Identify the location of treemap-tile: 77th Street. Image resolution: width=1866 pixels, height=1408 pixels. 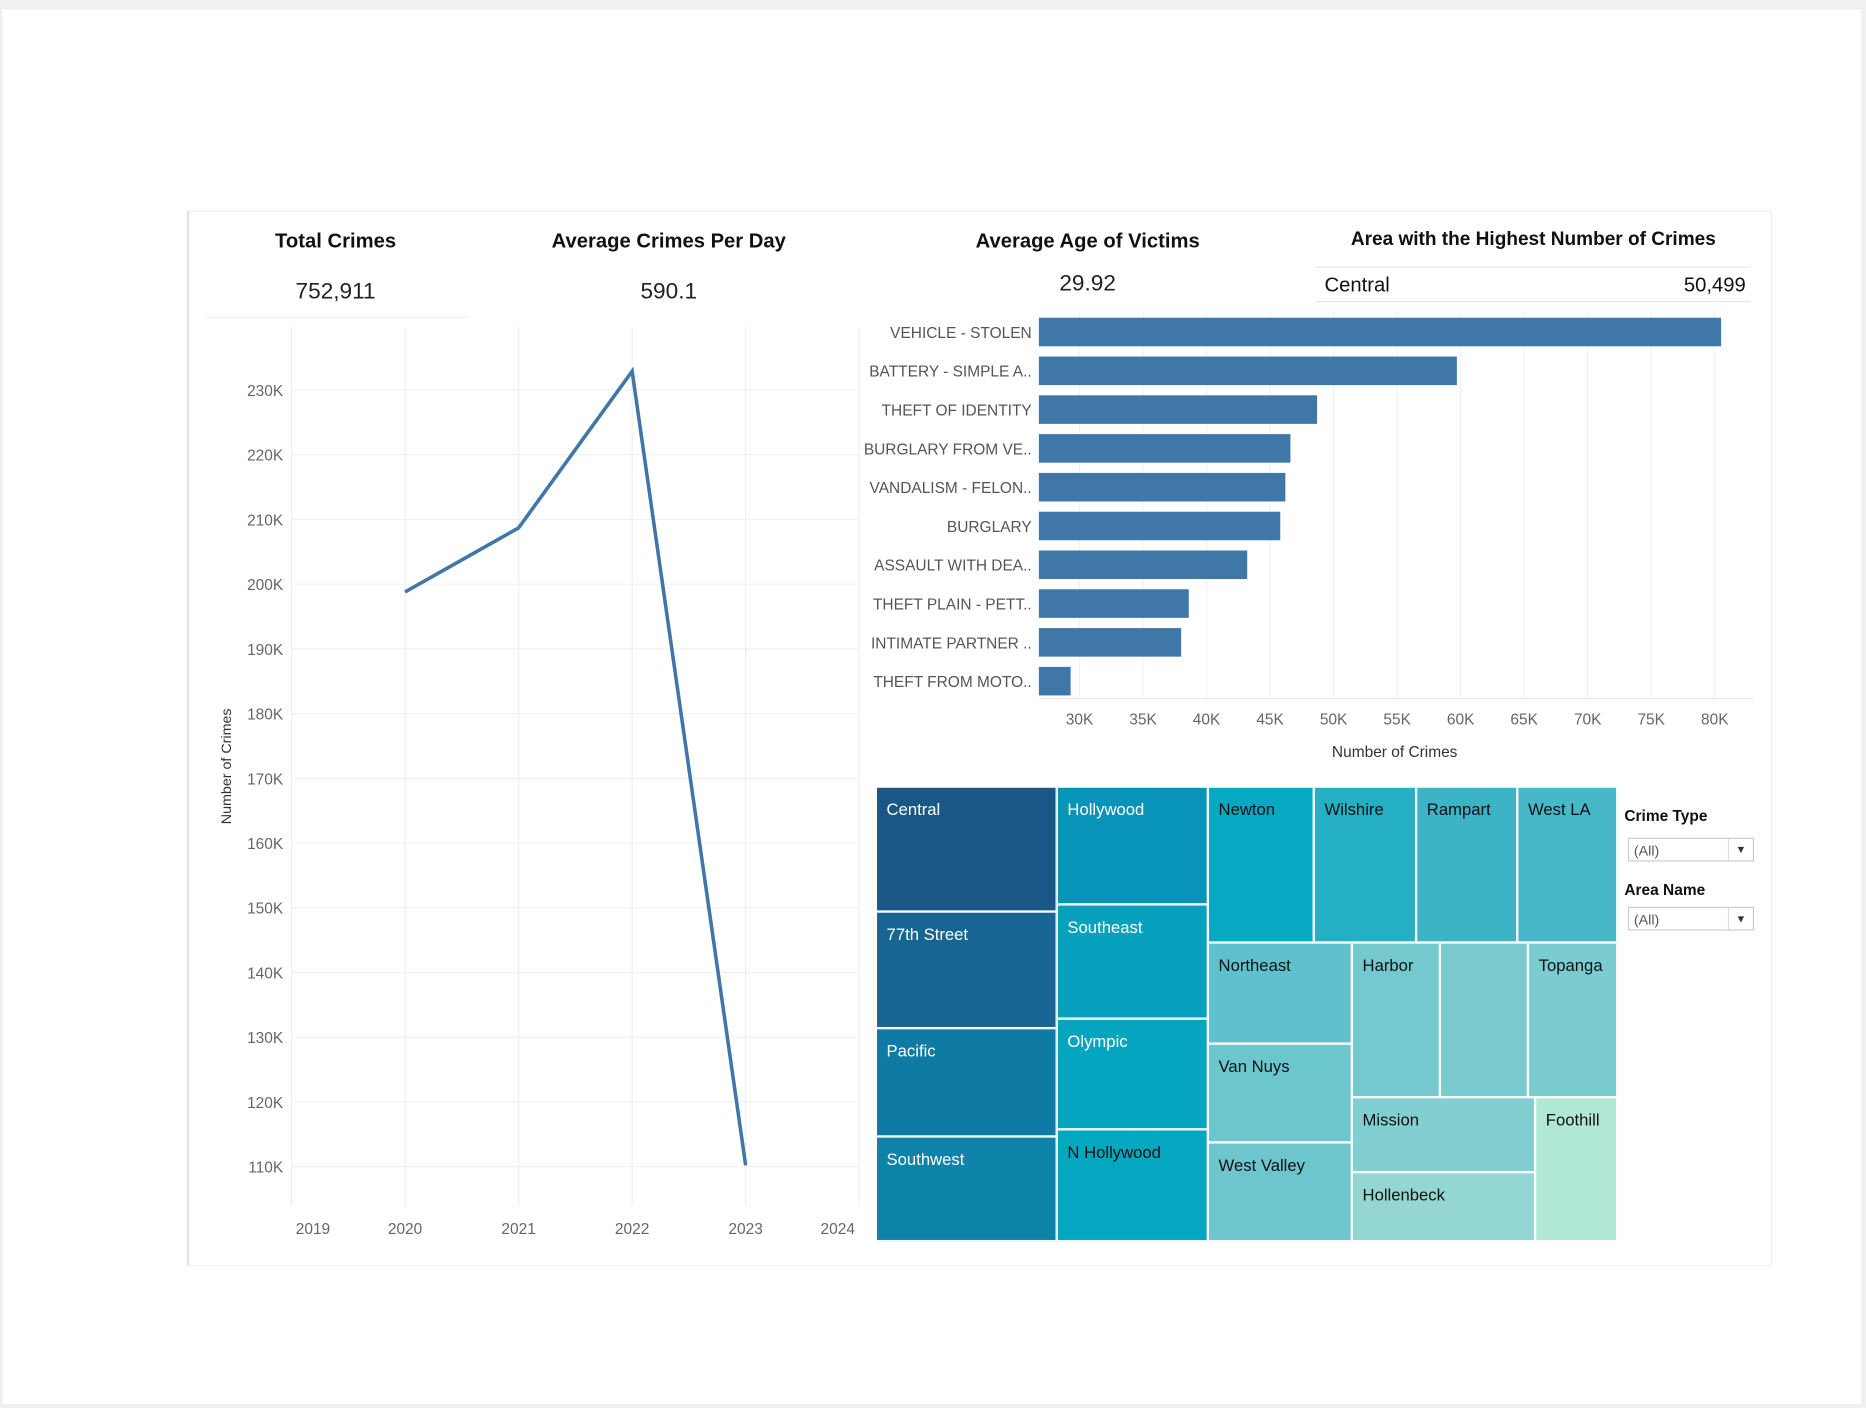
(967, 970).